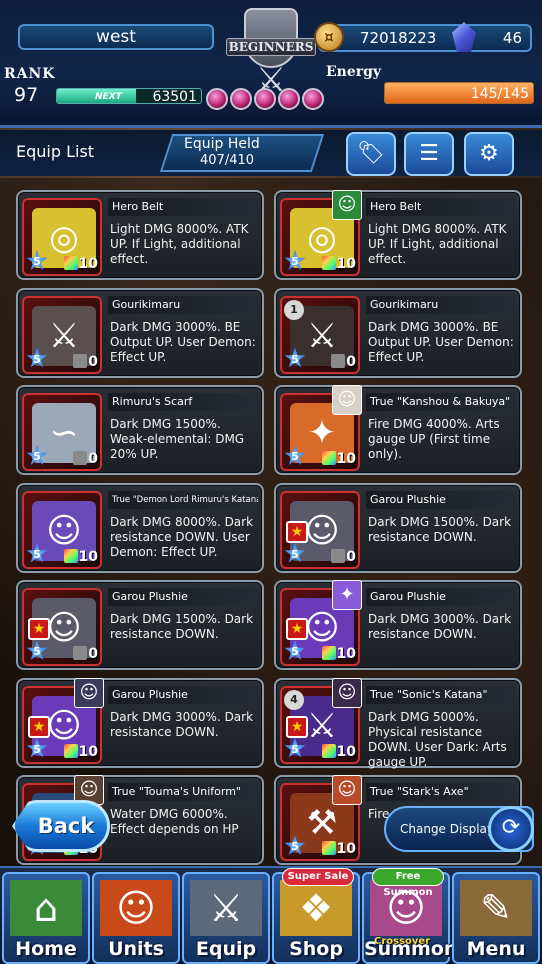  Describe the element at coordinates (30, 74) in the screenshot. I see `rank-label: RANK` at that location.